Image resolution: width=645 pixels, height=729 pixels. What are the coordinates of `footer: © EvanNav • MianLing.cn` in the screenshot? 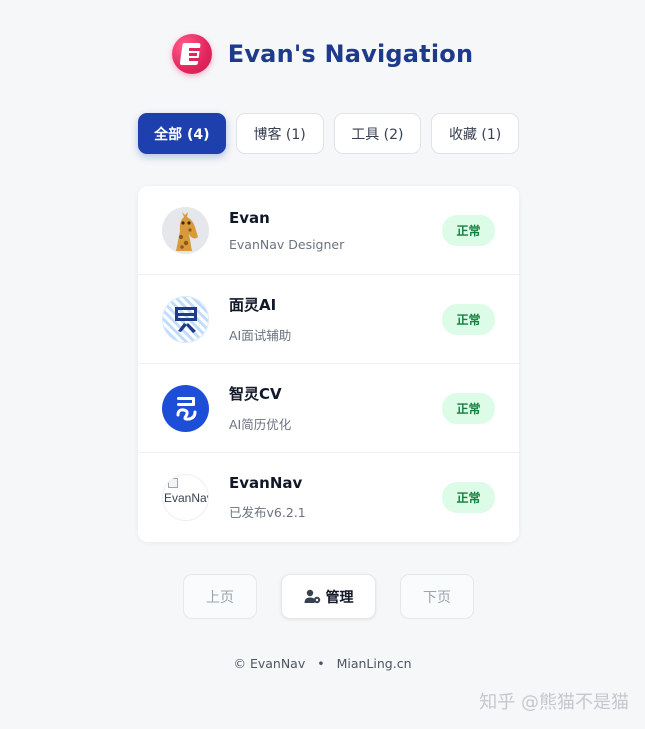 It's located at (322, 663).